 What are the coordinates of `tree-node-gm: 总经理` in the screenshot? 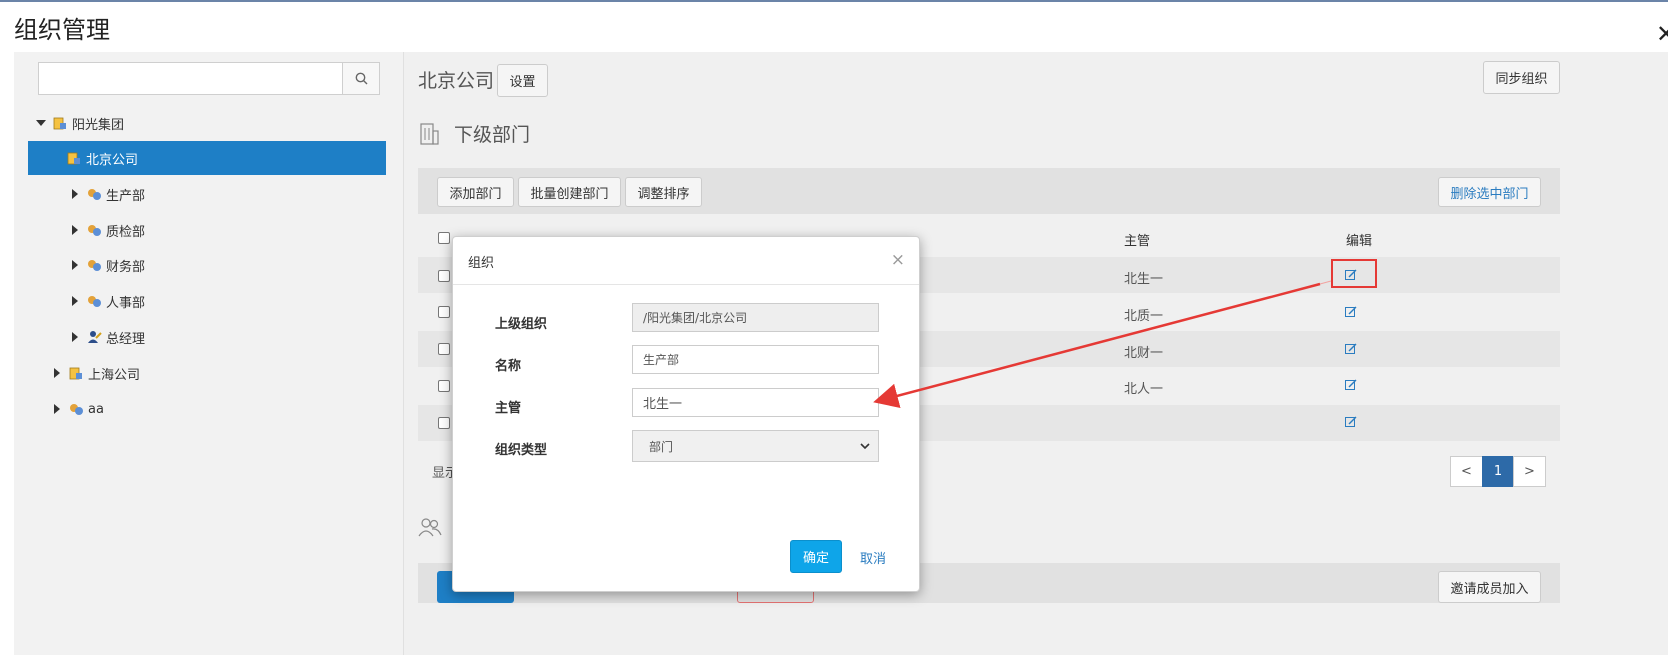 It's located at (108, 337).